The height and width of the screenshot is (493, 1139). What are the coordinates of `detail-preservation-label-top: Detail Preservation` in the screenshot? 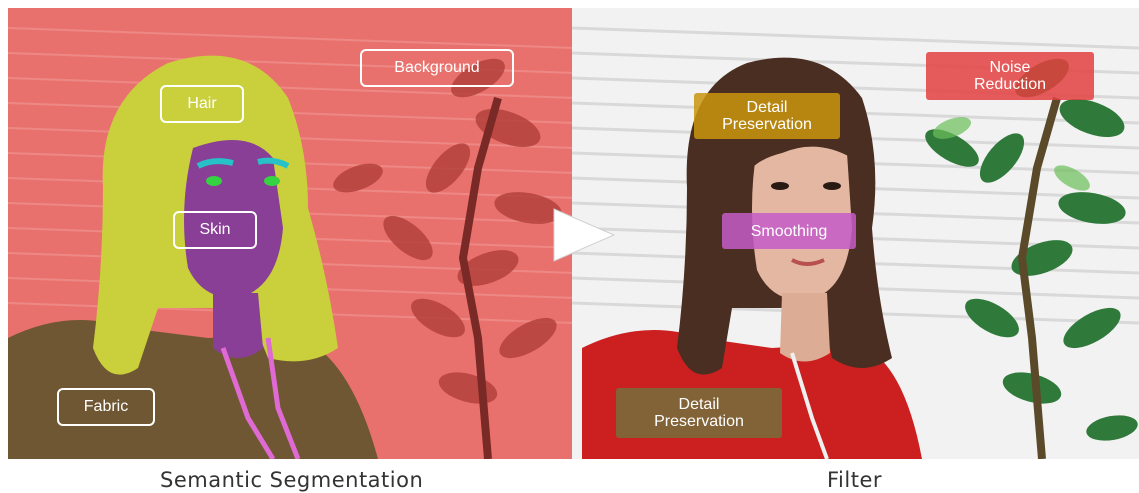 It's located at (767, 116).